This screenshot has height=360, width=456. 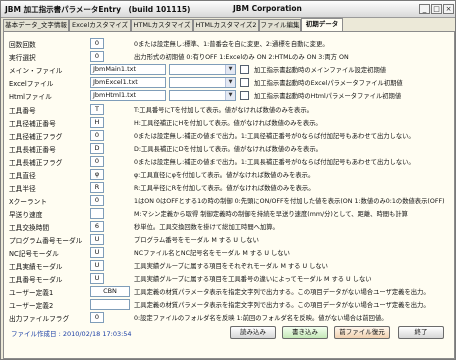 I want to click on main-file-checkbox, so click(x=244, y=69).